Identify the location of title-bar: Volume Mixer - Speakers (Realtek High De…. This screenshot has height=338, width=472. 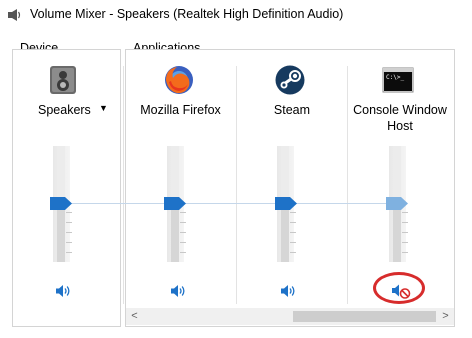
(236, 15).